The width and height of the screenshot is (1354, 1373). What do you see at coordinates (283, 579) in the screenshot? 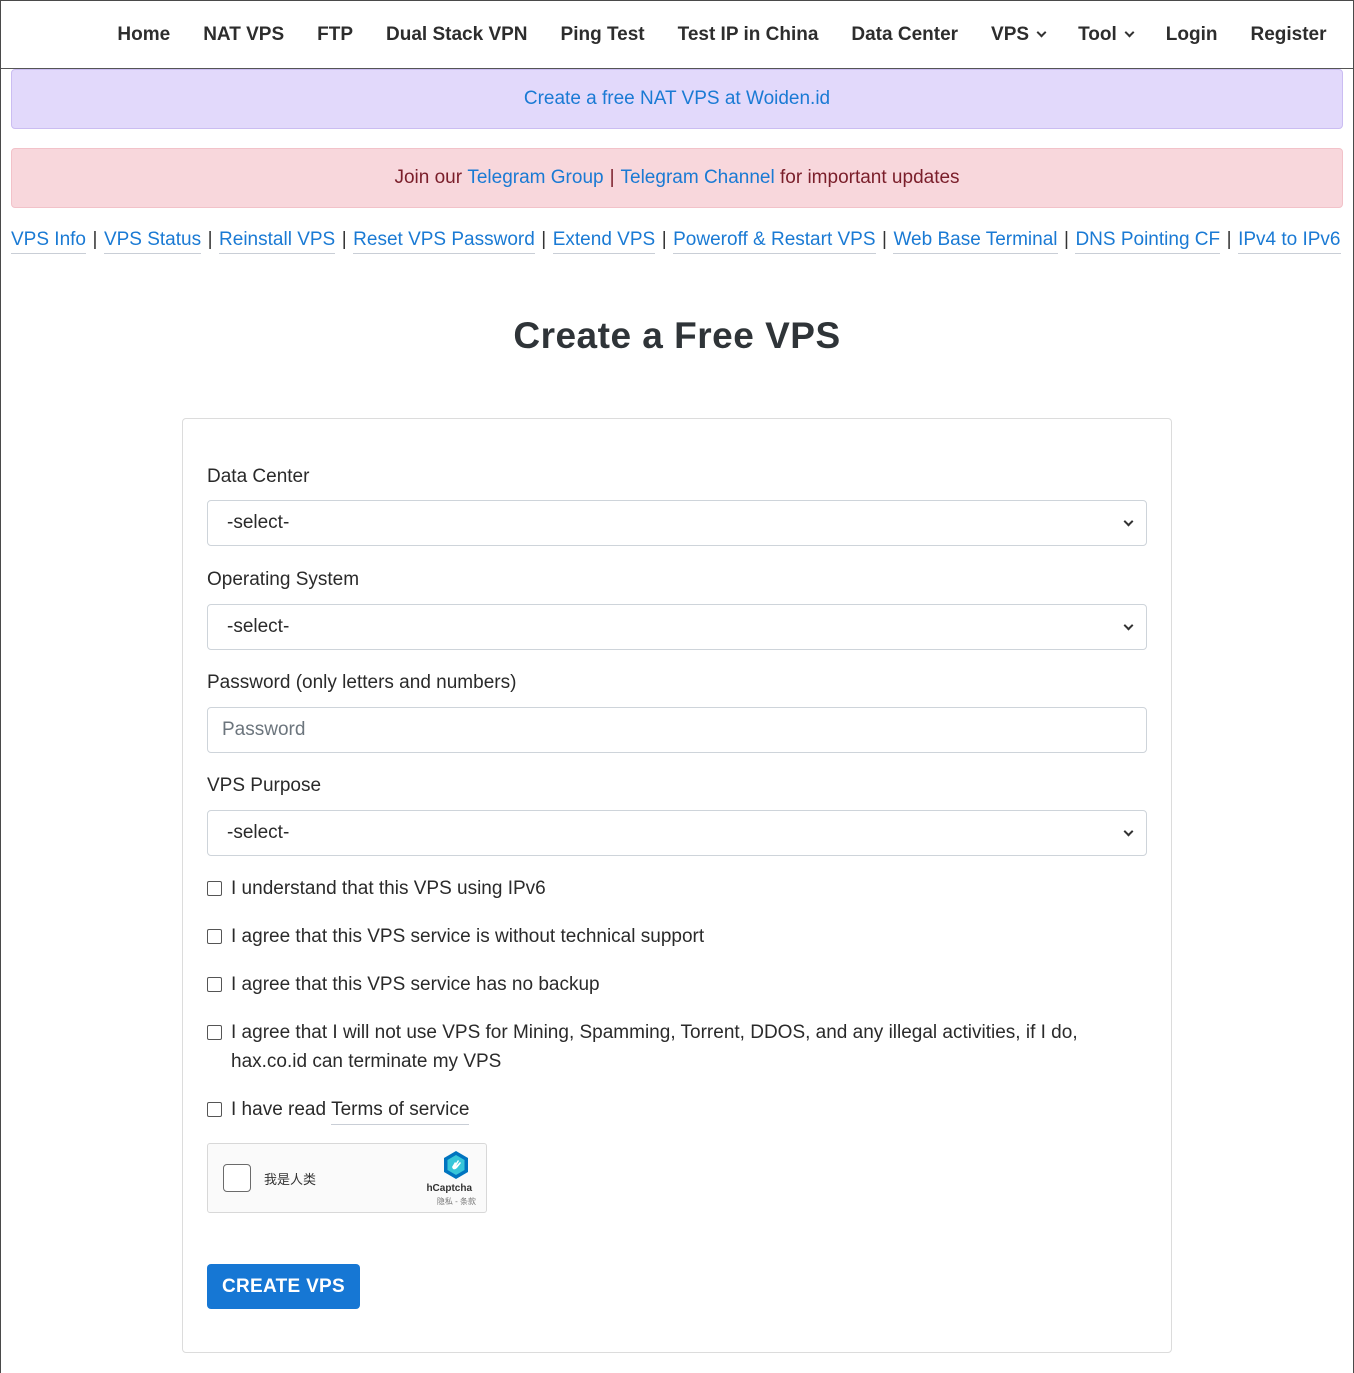
I see `os-label: Operating System` at bounding box center [283, 579].